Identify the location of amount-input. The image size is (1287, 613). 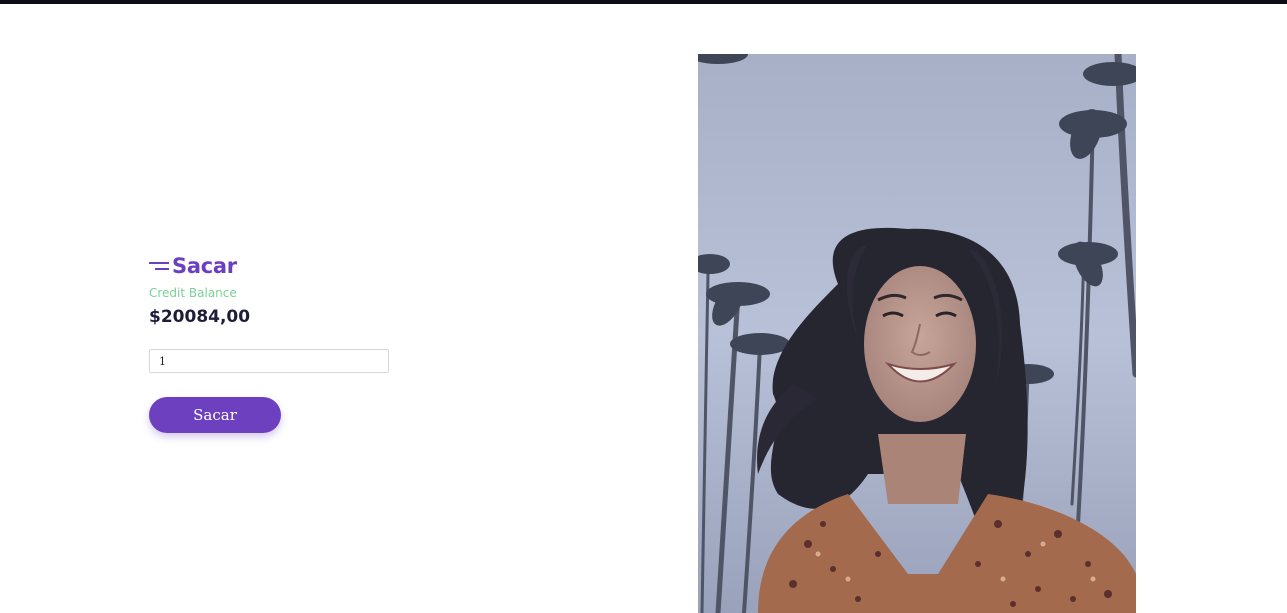
(269, 361).